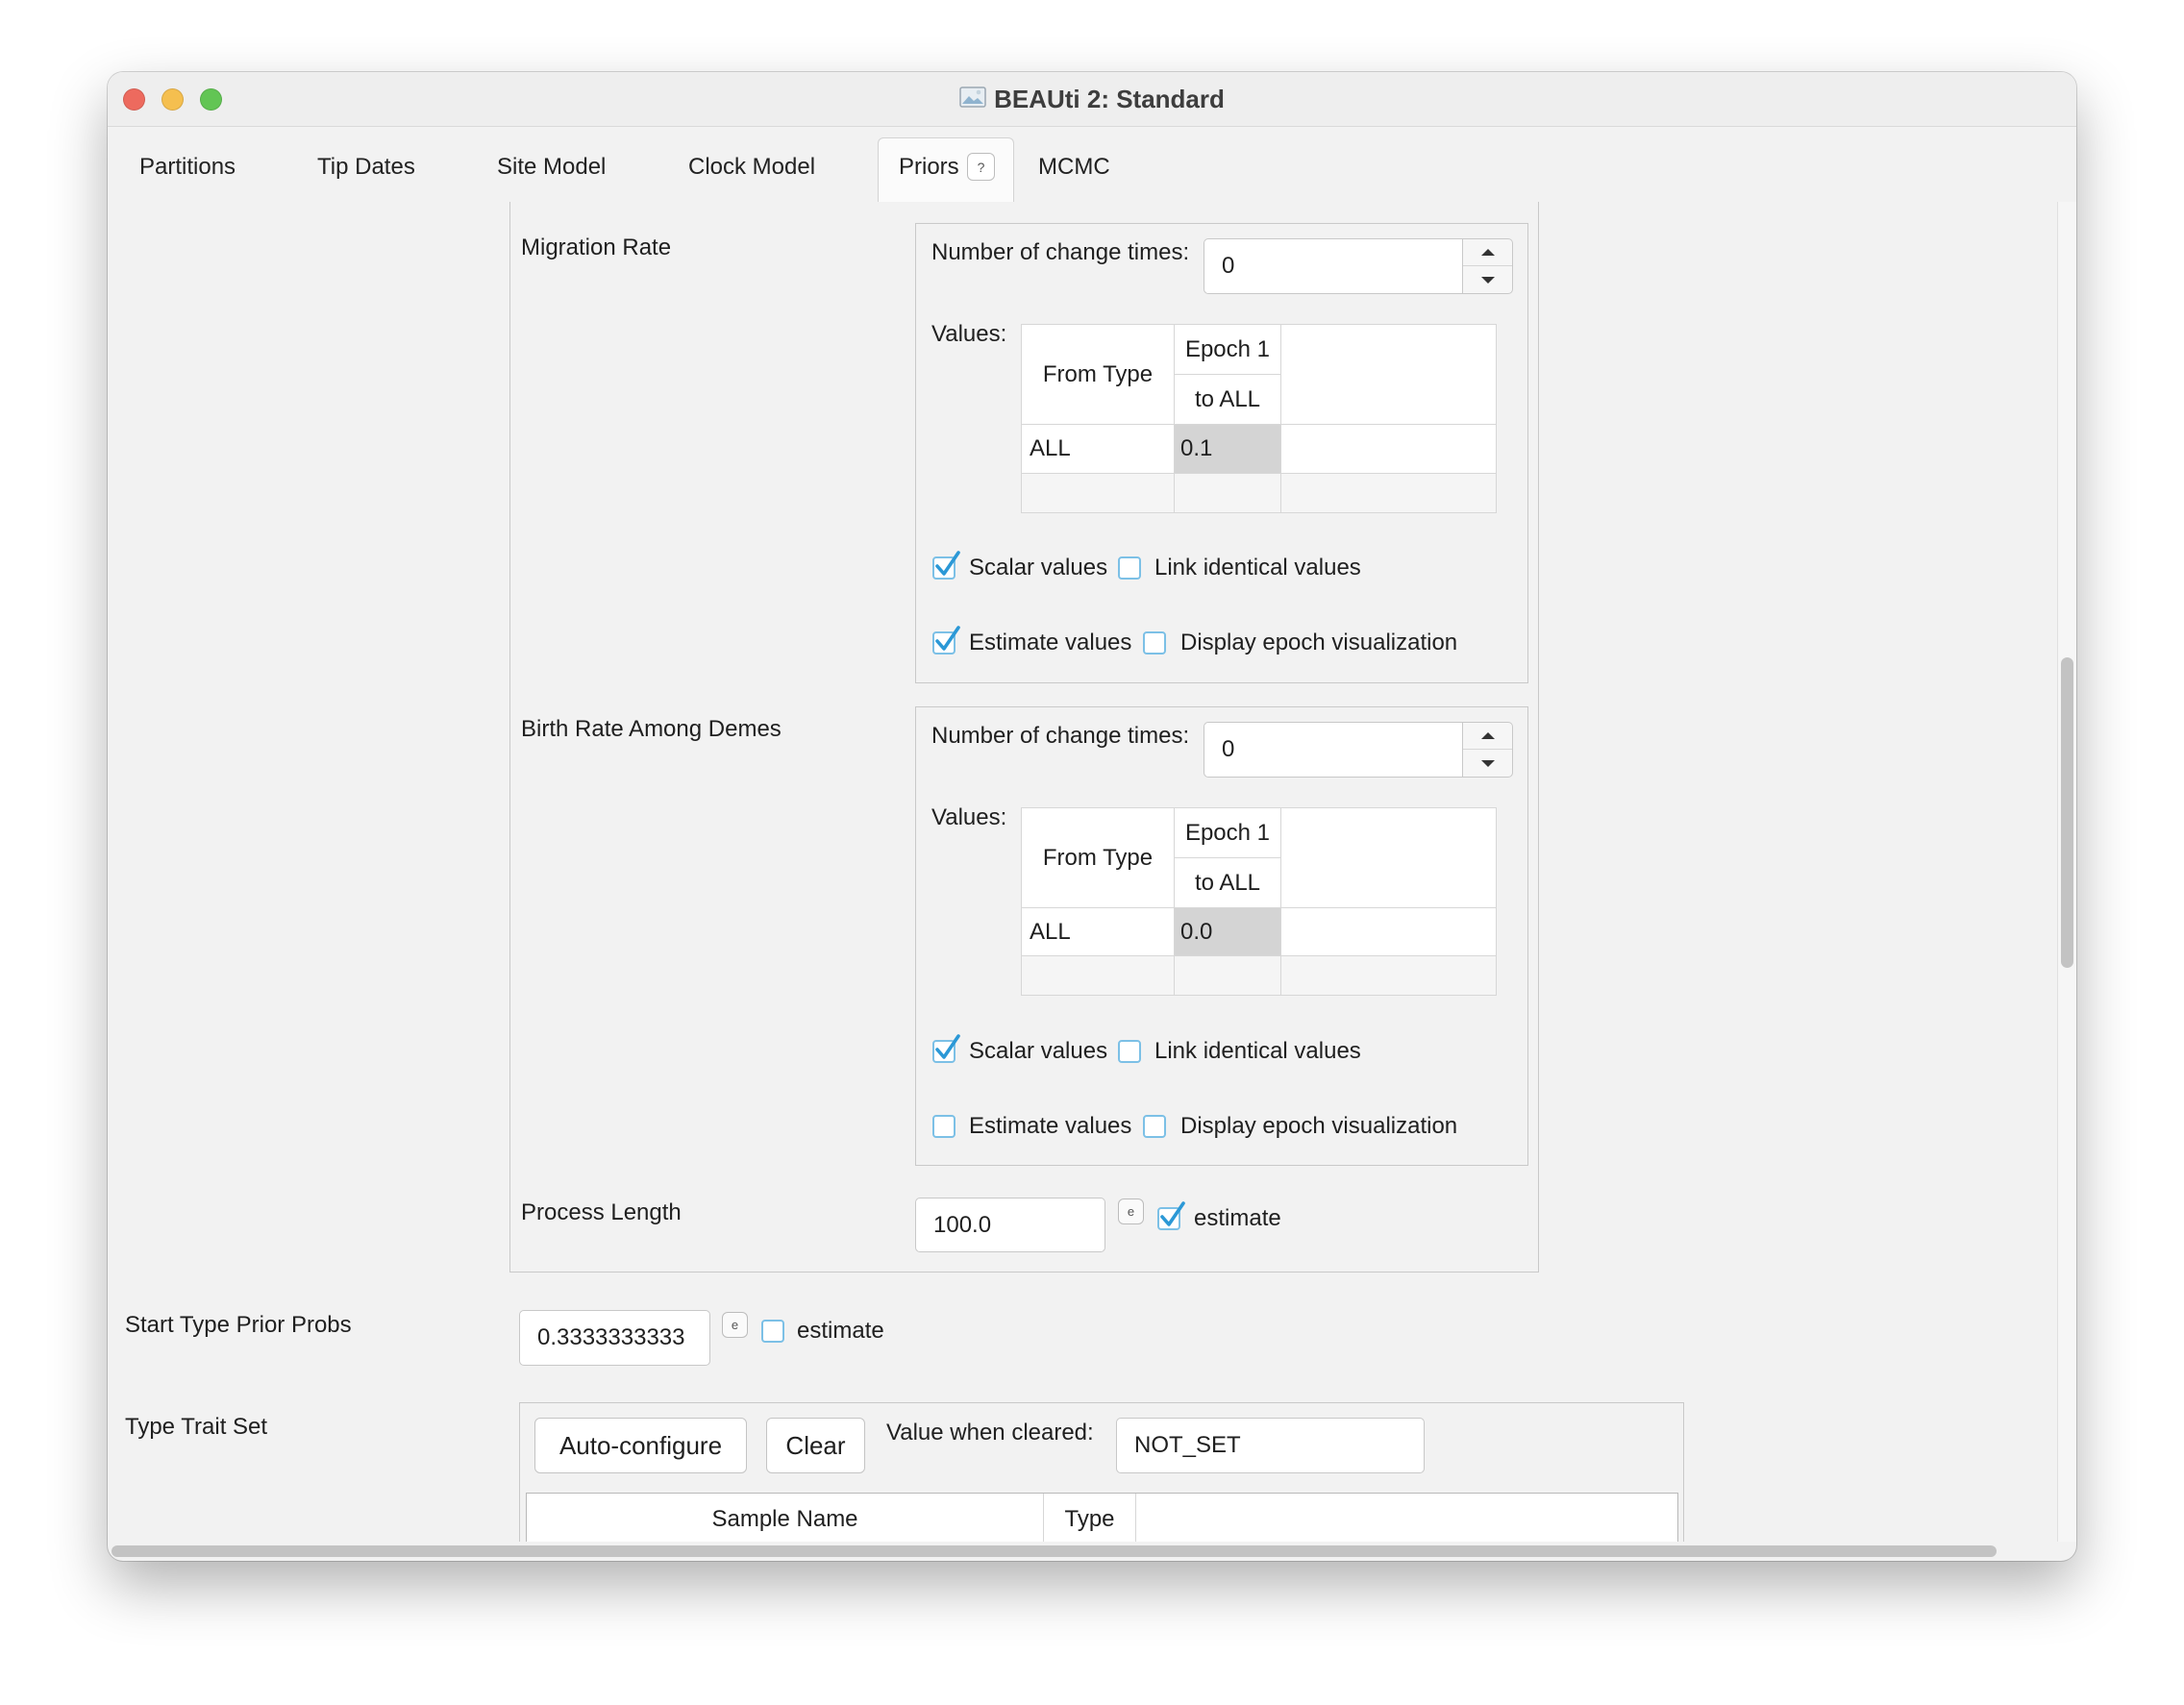 The image size is (2184, 1705). I want to click on window-title-group: BEAUti 2: Standard, so click(1092, 99).